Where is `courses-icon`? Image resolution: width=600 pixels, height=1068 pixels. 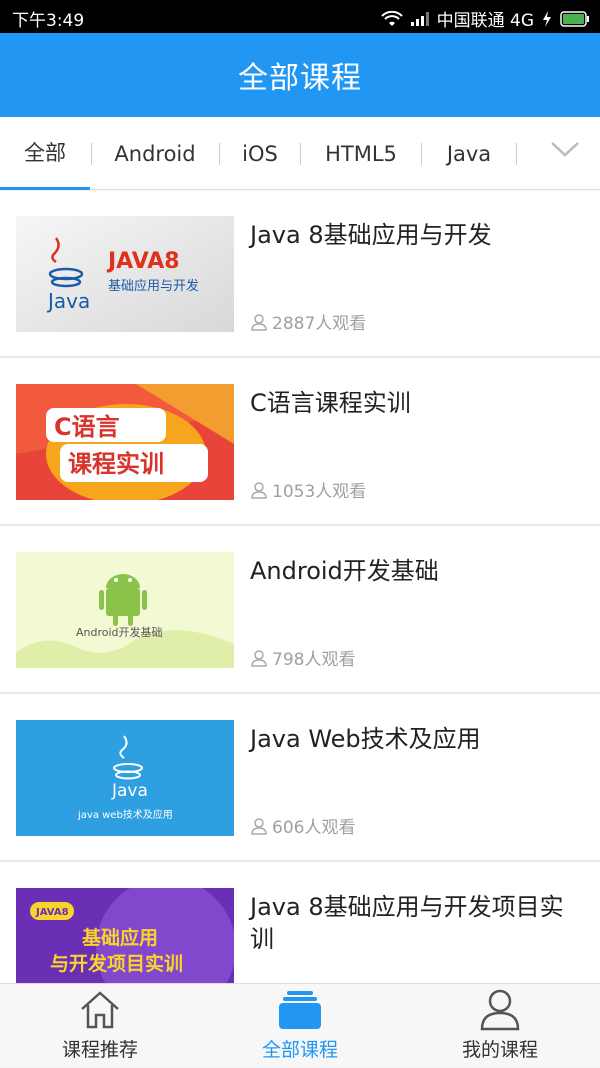 courses-icon is located at coordinates (300, 1010).